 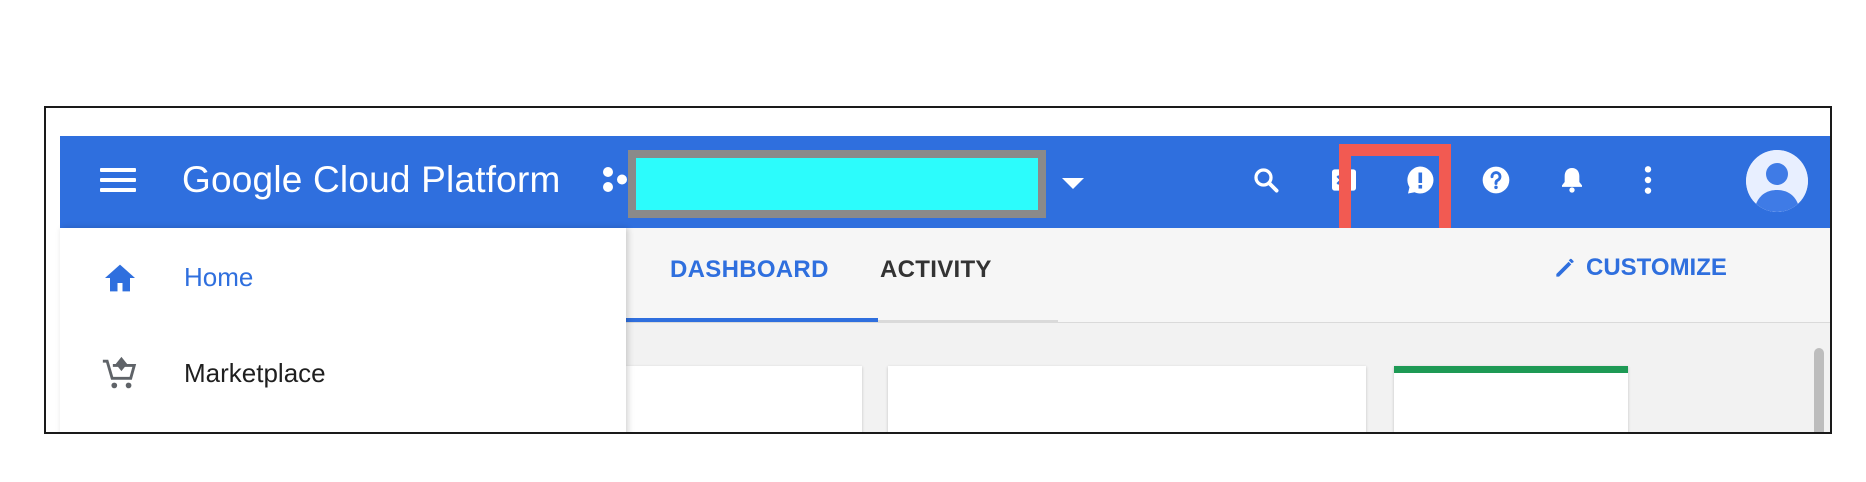 What do you see at coordinates (119, 181) in the screenshot?
I see `hamburger-menu-icon` at bounding box center [119, 181].